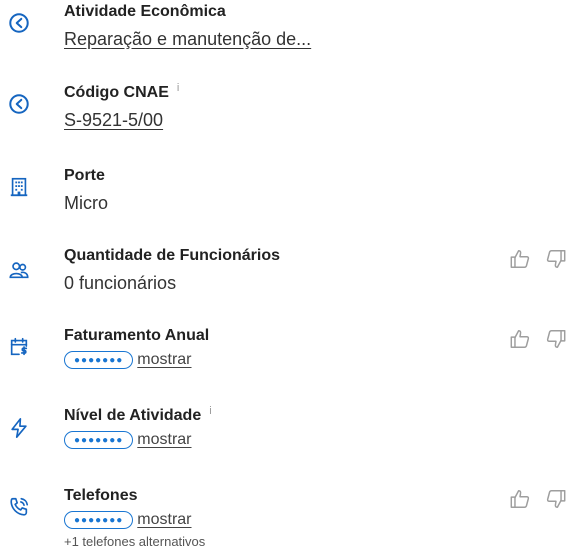 This screenshot has height=551, width=569. Describe the element at coordinates (120, 283) in the screenshot. I see `employees-value: 0 funcionários` at that location.